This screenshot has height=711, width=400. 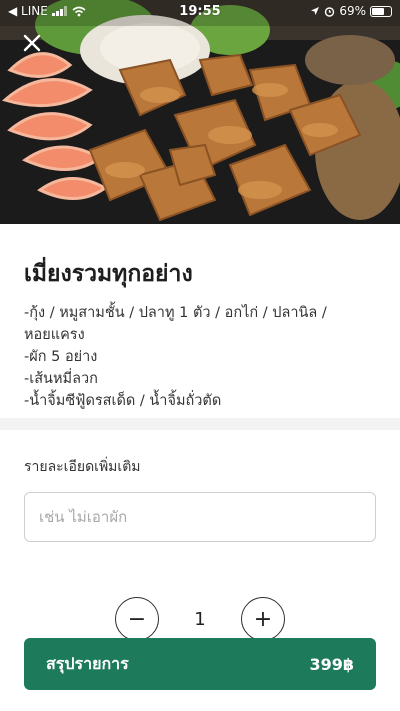 What do you see at coordinates (79, 11) in the screenshot?
I see `wifi-icon` at bounding box center [79, 11].